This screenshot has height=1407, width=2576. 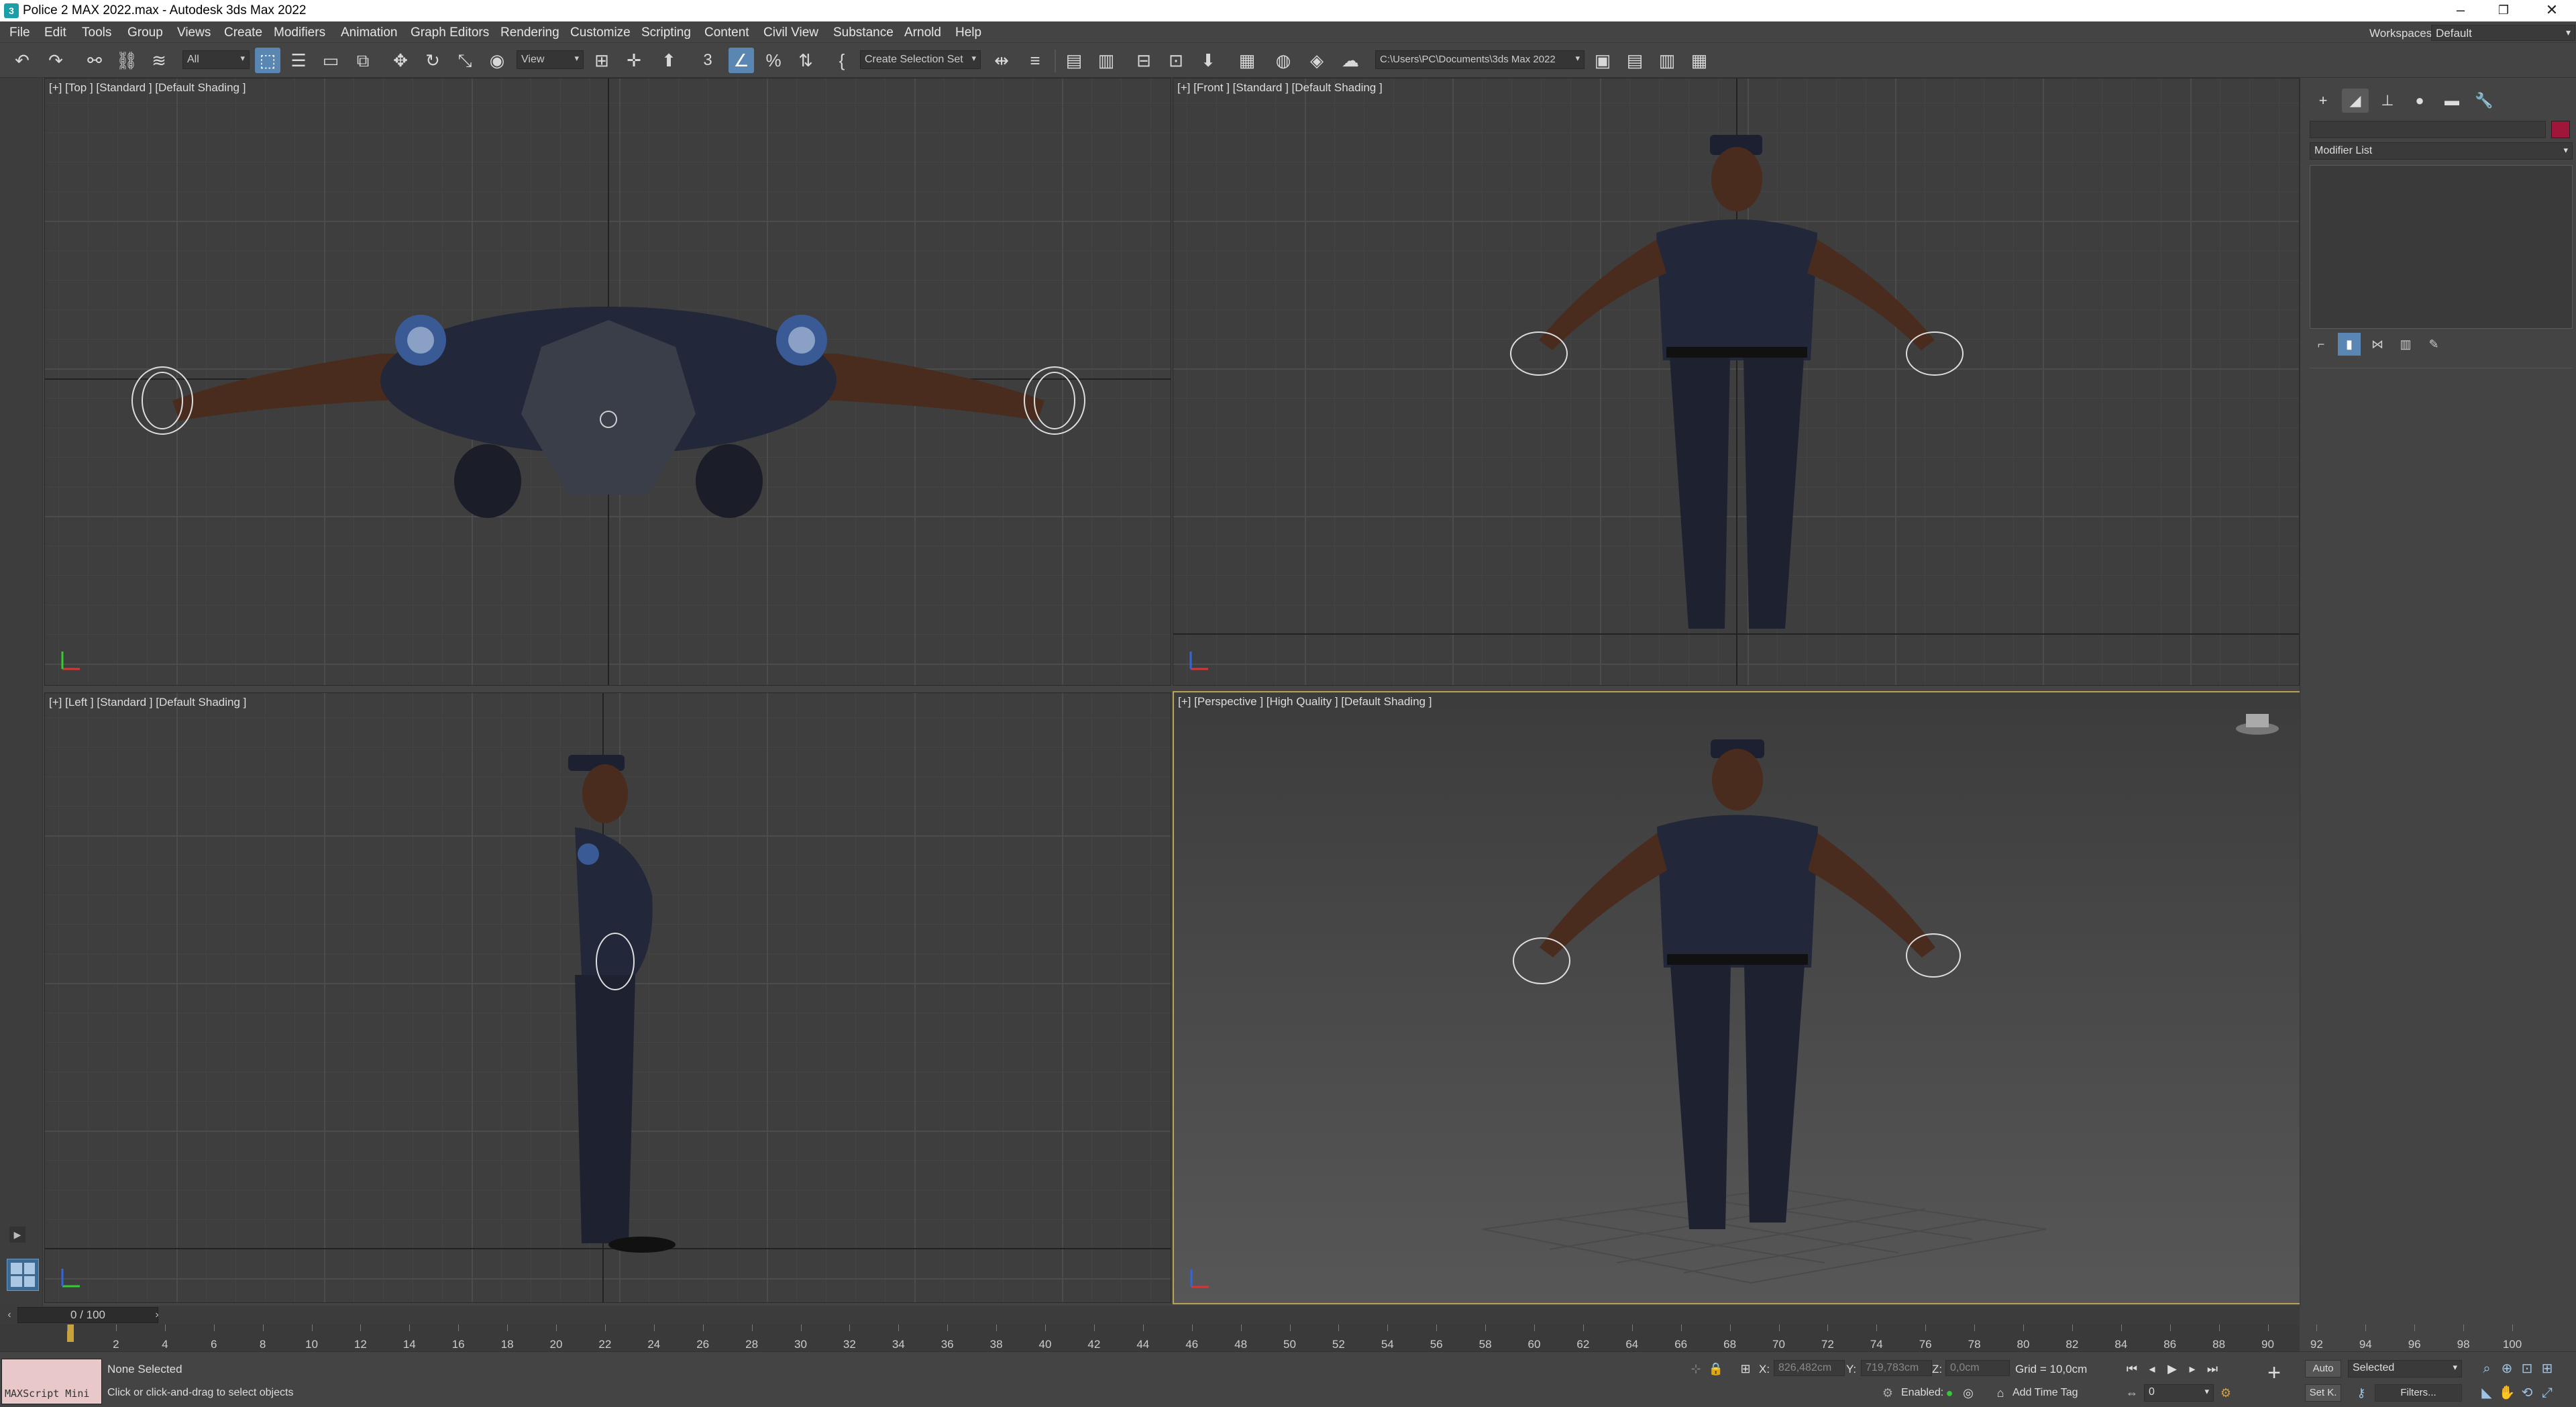 I want to click on prev-frame-icon: ◂, so click(x=2152, y=1368).